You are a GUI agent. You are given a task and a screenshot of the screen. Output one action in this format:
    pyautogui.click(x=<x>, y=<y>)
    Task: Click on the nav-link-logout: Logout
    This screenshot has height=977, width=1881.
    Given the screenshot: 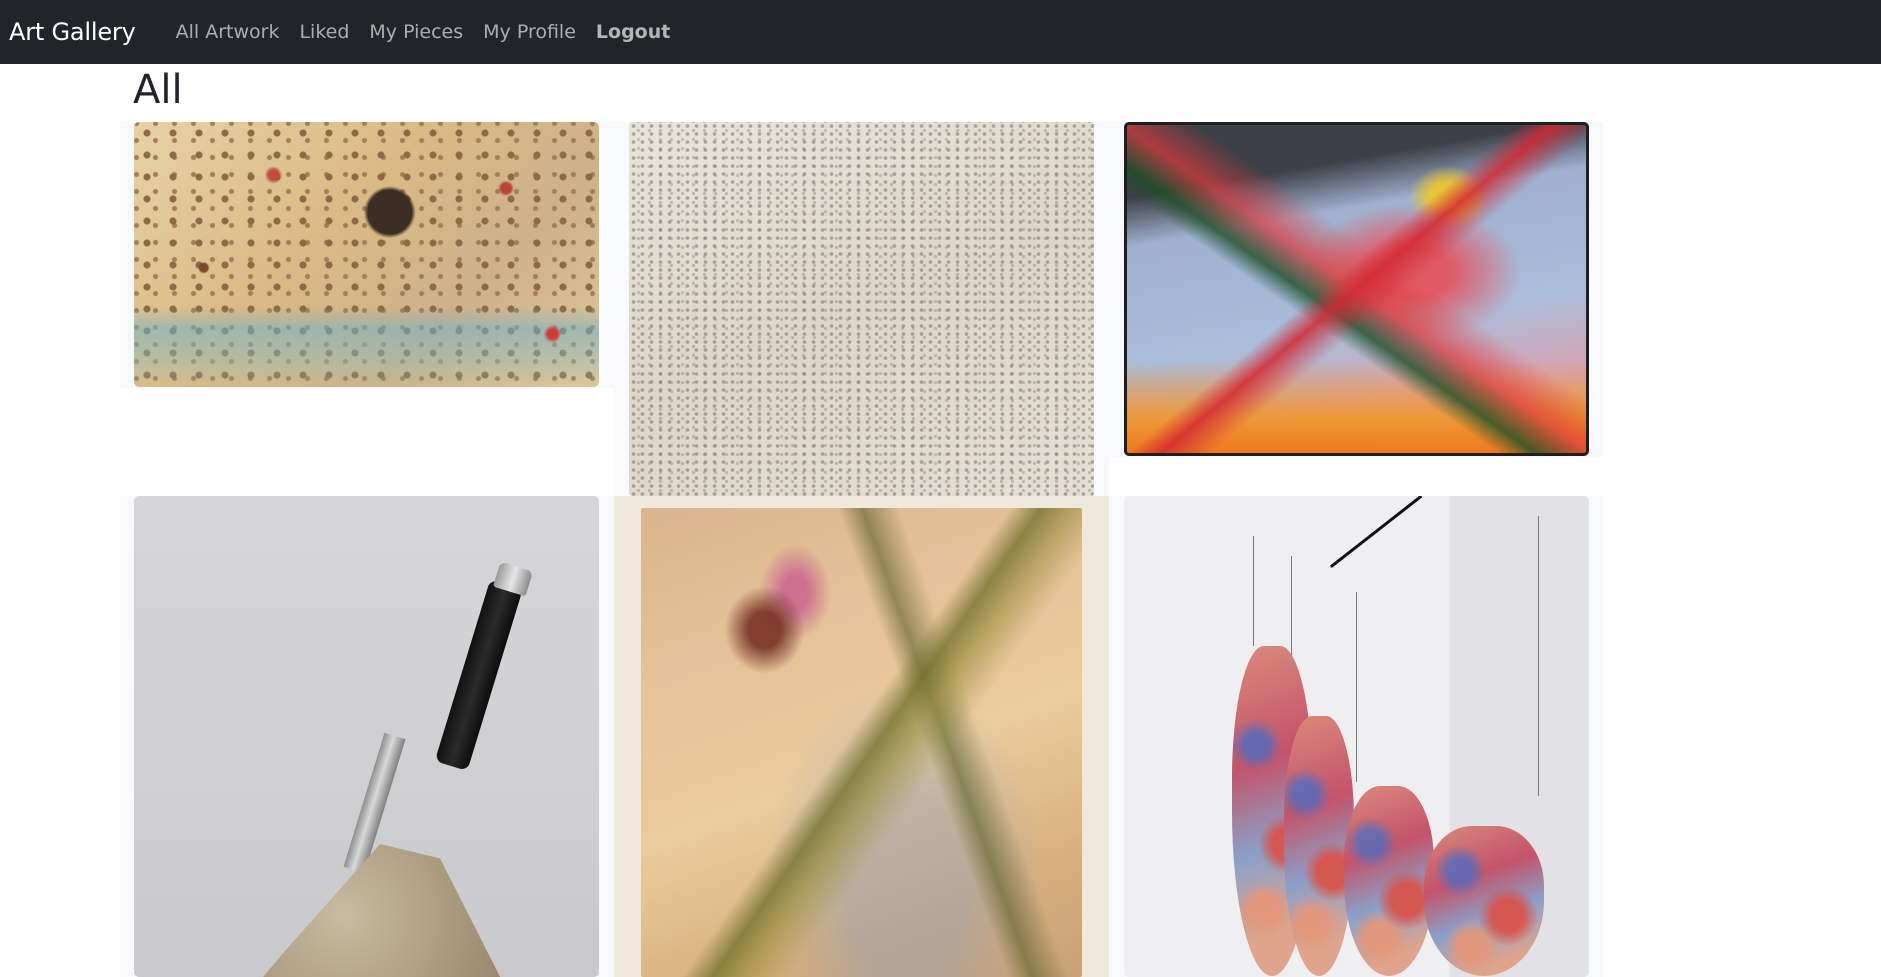 What is the action you would take?
    pyautogui.click(x=633, y=32)
    